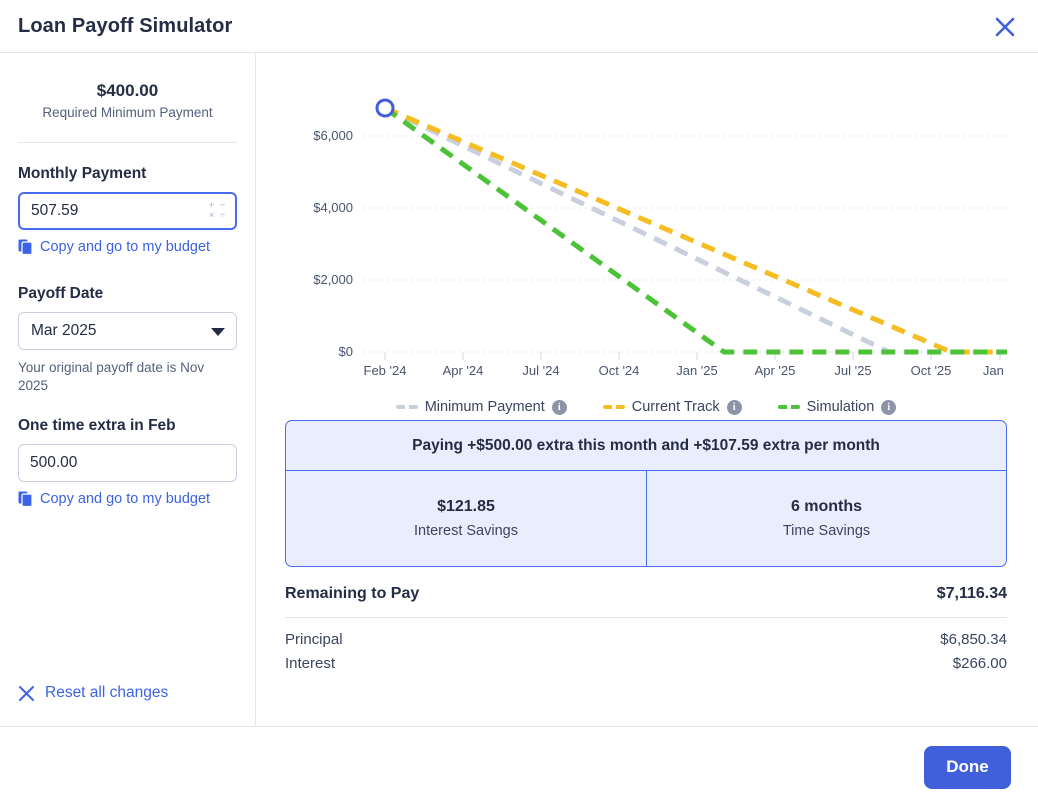 Image resolution: width=1038 pixels, height=807 pixels. What do you see at coordinates (540, 370) in the screenshot?
I see `x-tick-label: Jul '24` at bounding box center [540, 370].